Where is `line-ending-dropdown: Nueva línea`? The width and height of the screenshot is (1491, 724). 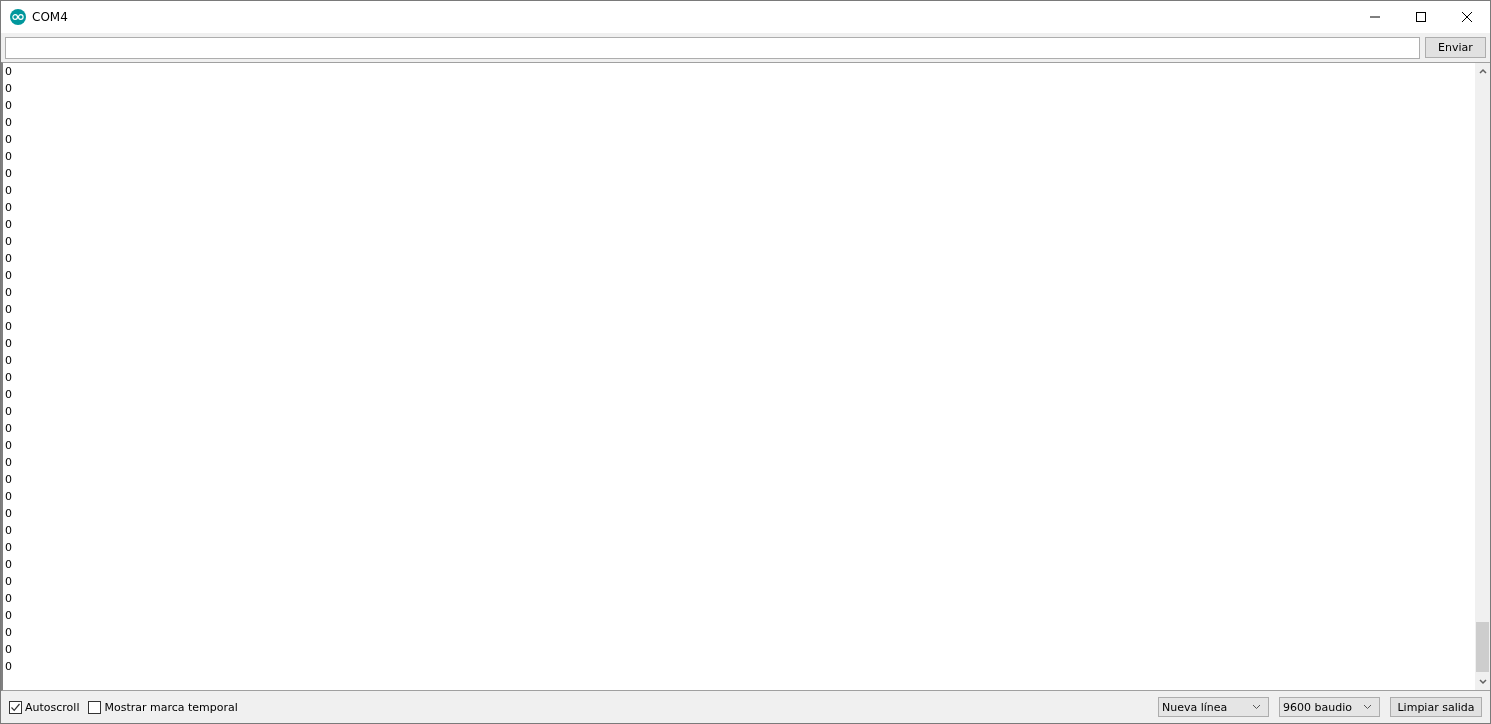
line-ending-dropdown: Nueva línea is located at coordinates (1213, 707).